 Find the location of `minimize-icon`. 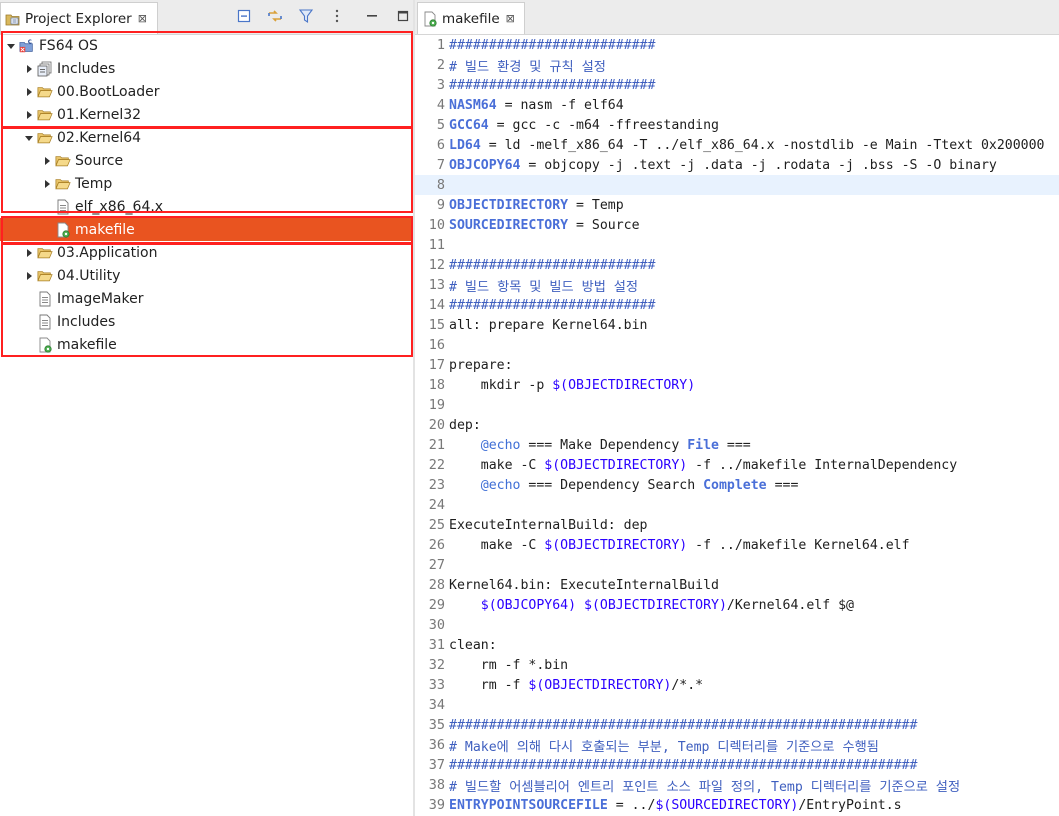

minimize-icon is located at coordinates (372, 16).